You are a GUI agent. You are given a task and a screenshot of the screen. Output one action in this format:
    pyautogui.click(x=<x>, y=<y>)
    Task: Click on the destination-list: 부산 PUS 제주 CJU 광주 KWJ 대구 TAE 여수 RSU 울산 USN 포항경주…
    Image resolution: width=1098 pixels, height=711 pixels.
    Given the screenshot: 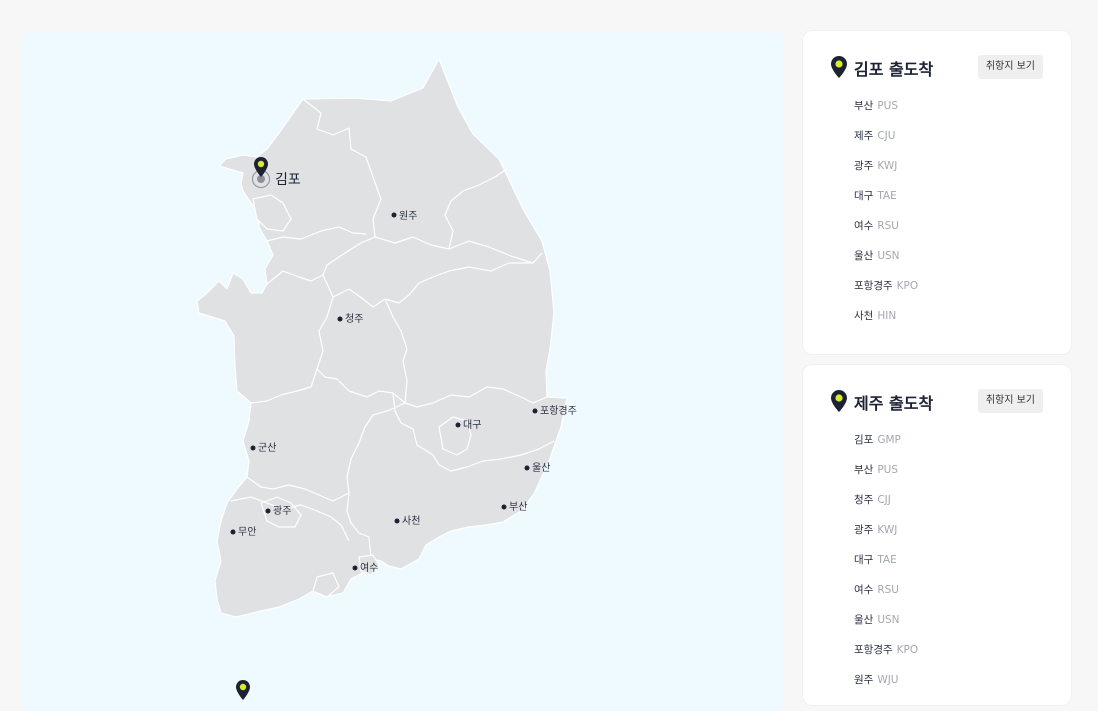 What is the action you would take?
    pyautogui.click(x=886, y=217)
    